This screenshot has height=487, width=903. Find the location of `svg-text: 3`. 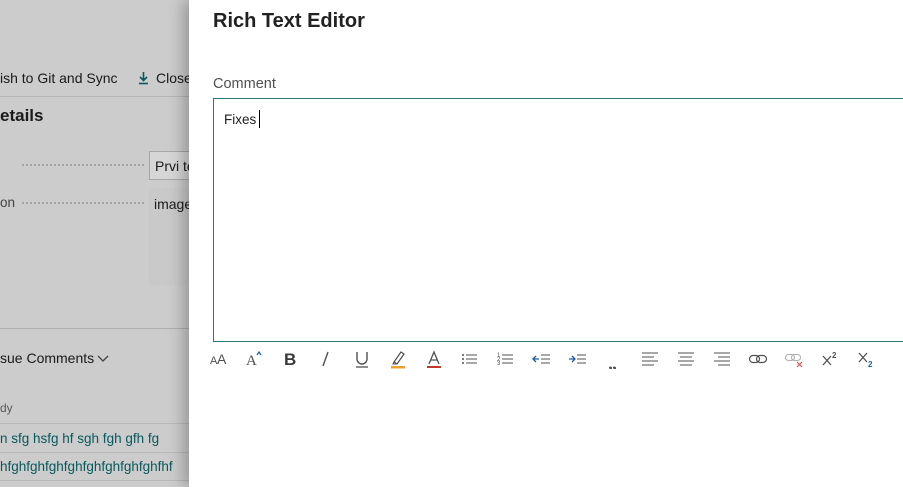

svg-text: 3 is located at coordinates (499, 364).